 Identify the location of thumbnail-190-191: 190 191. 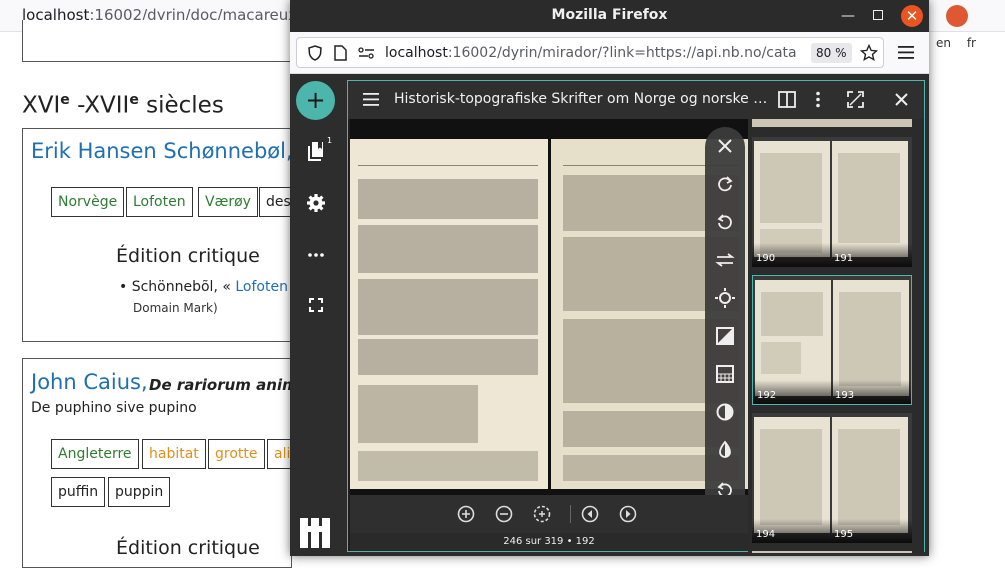
(832, 202).